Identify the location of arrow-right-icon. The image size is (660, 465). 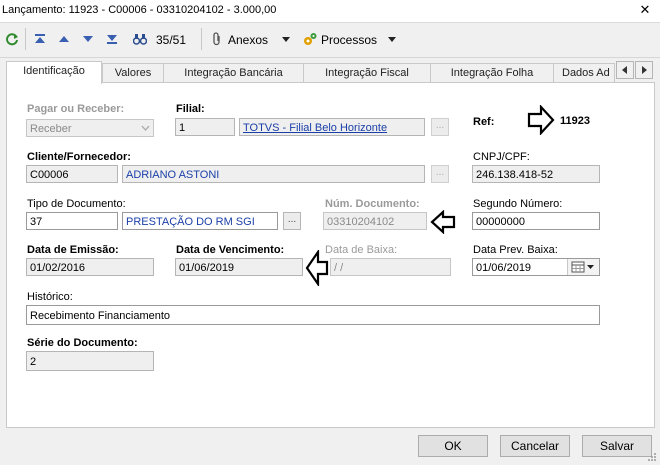
(541, 120).